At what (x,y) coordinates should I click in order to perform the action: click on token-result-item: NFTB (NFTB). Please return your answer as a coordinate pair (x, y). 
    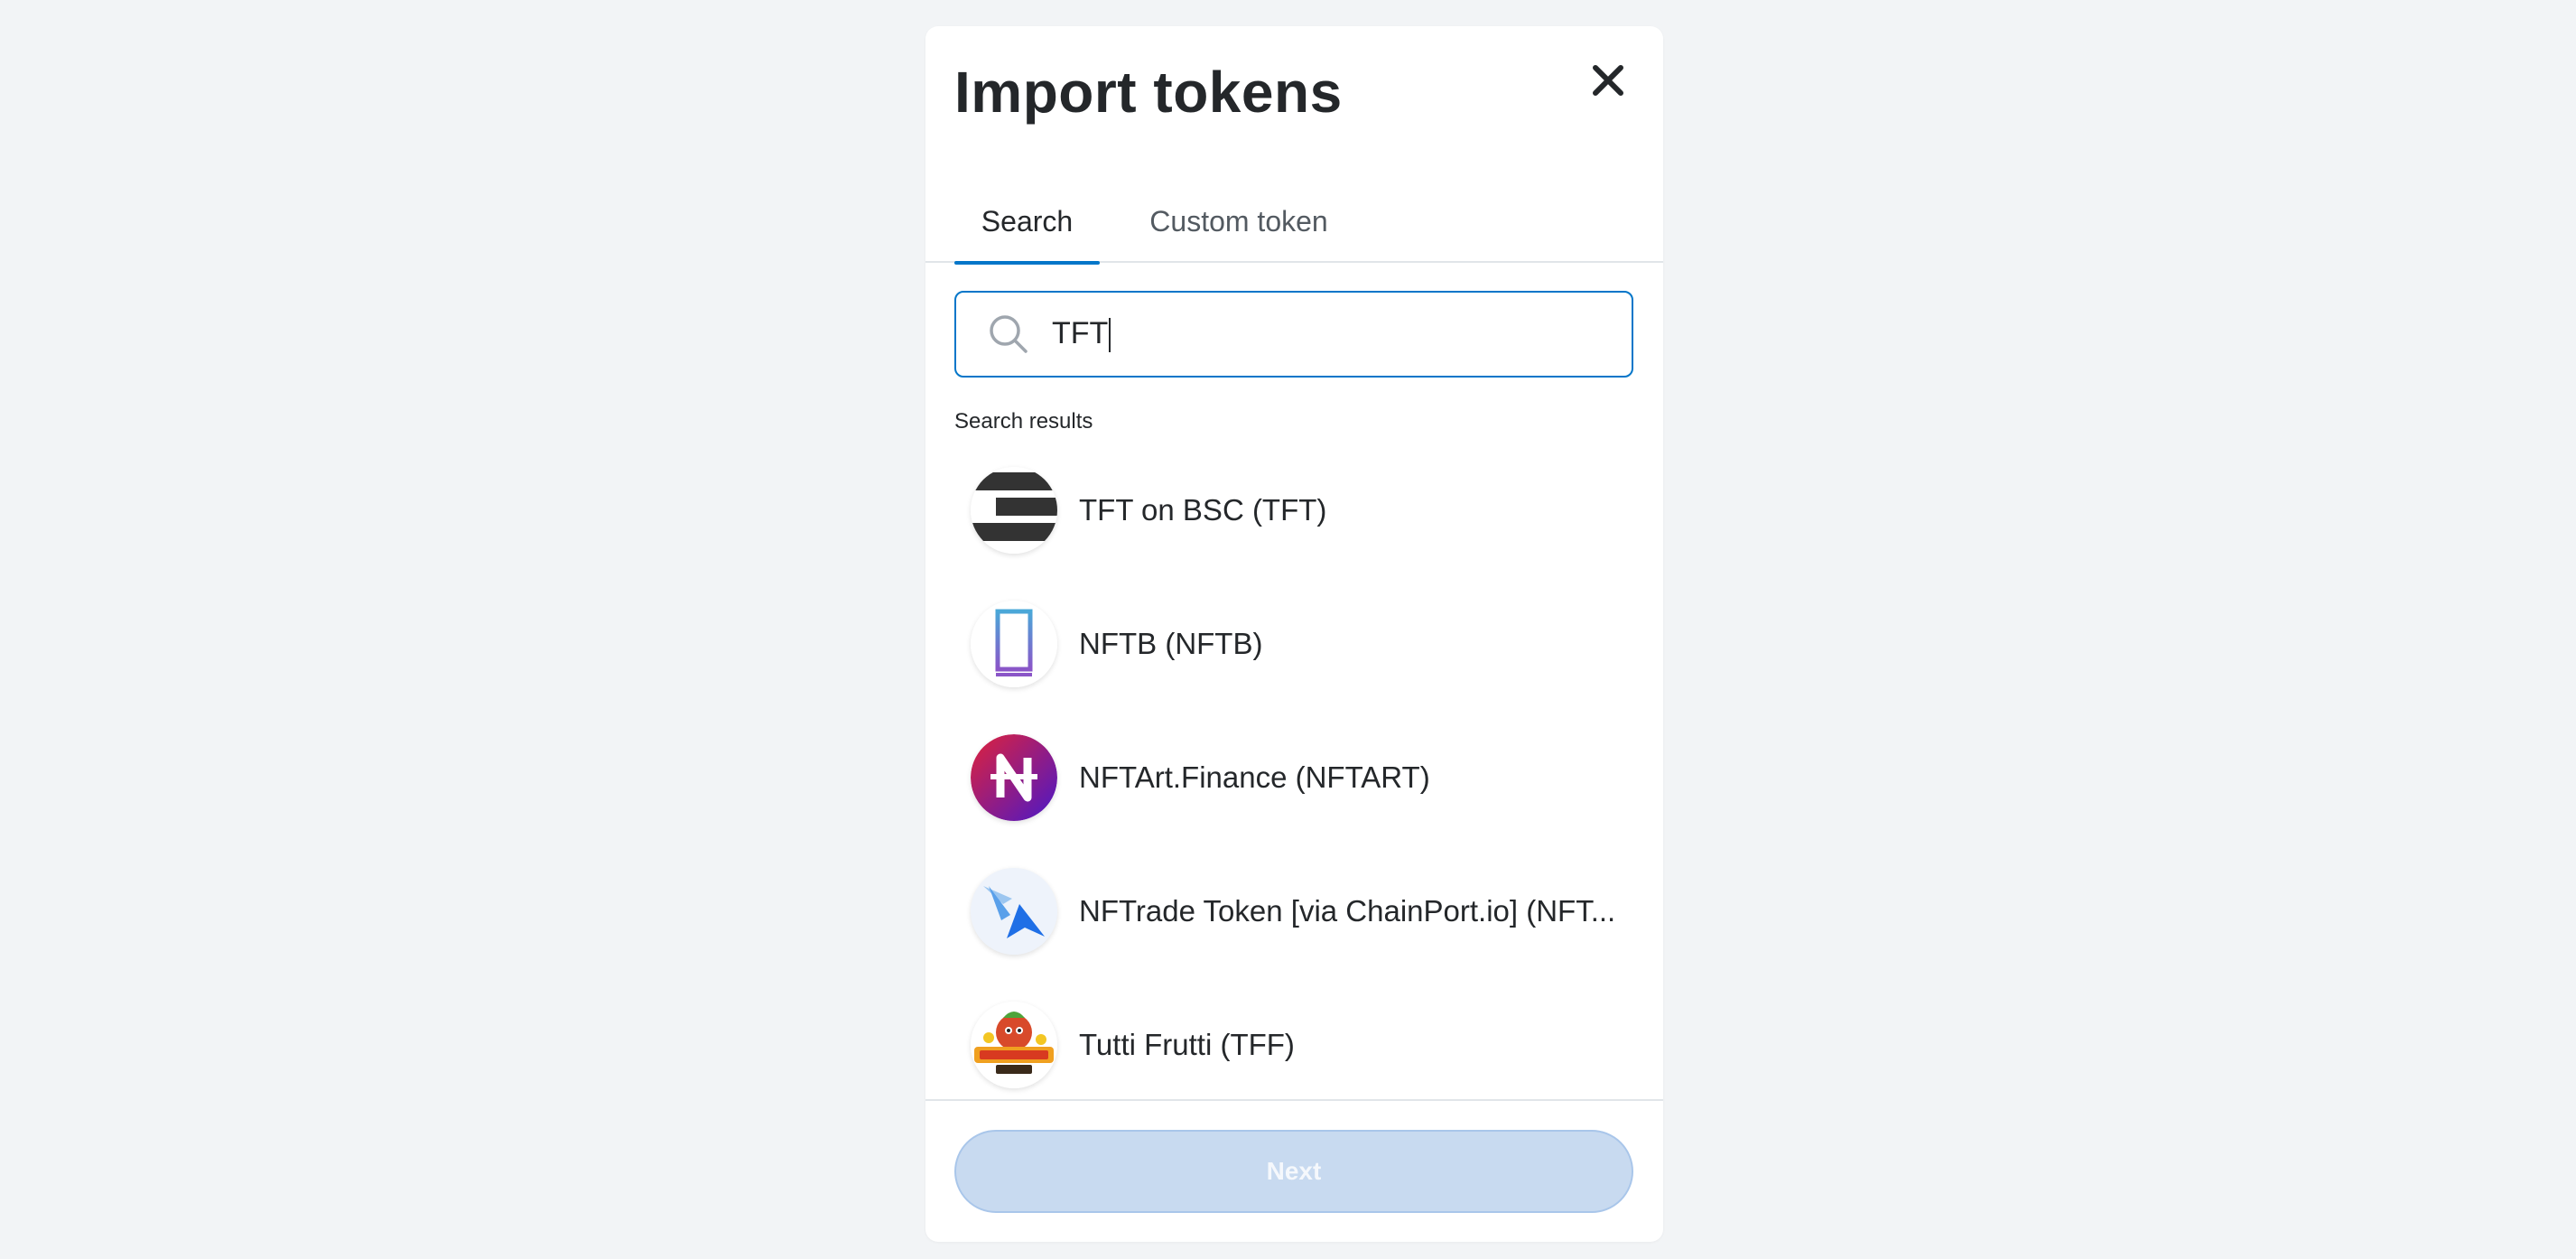
    Looking at the image, I should click on (1294, 644).